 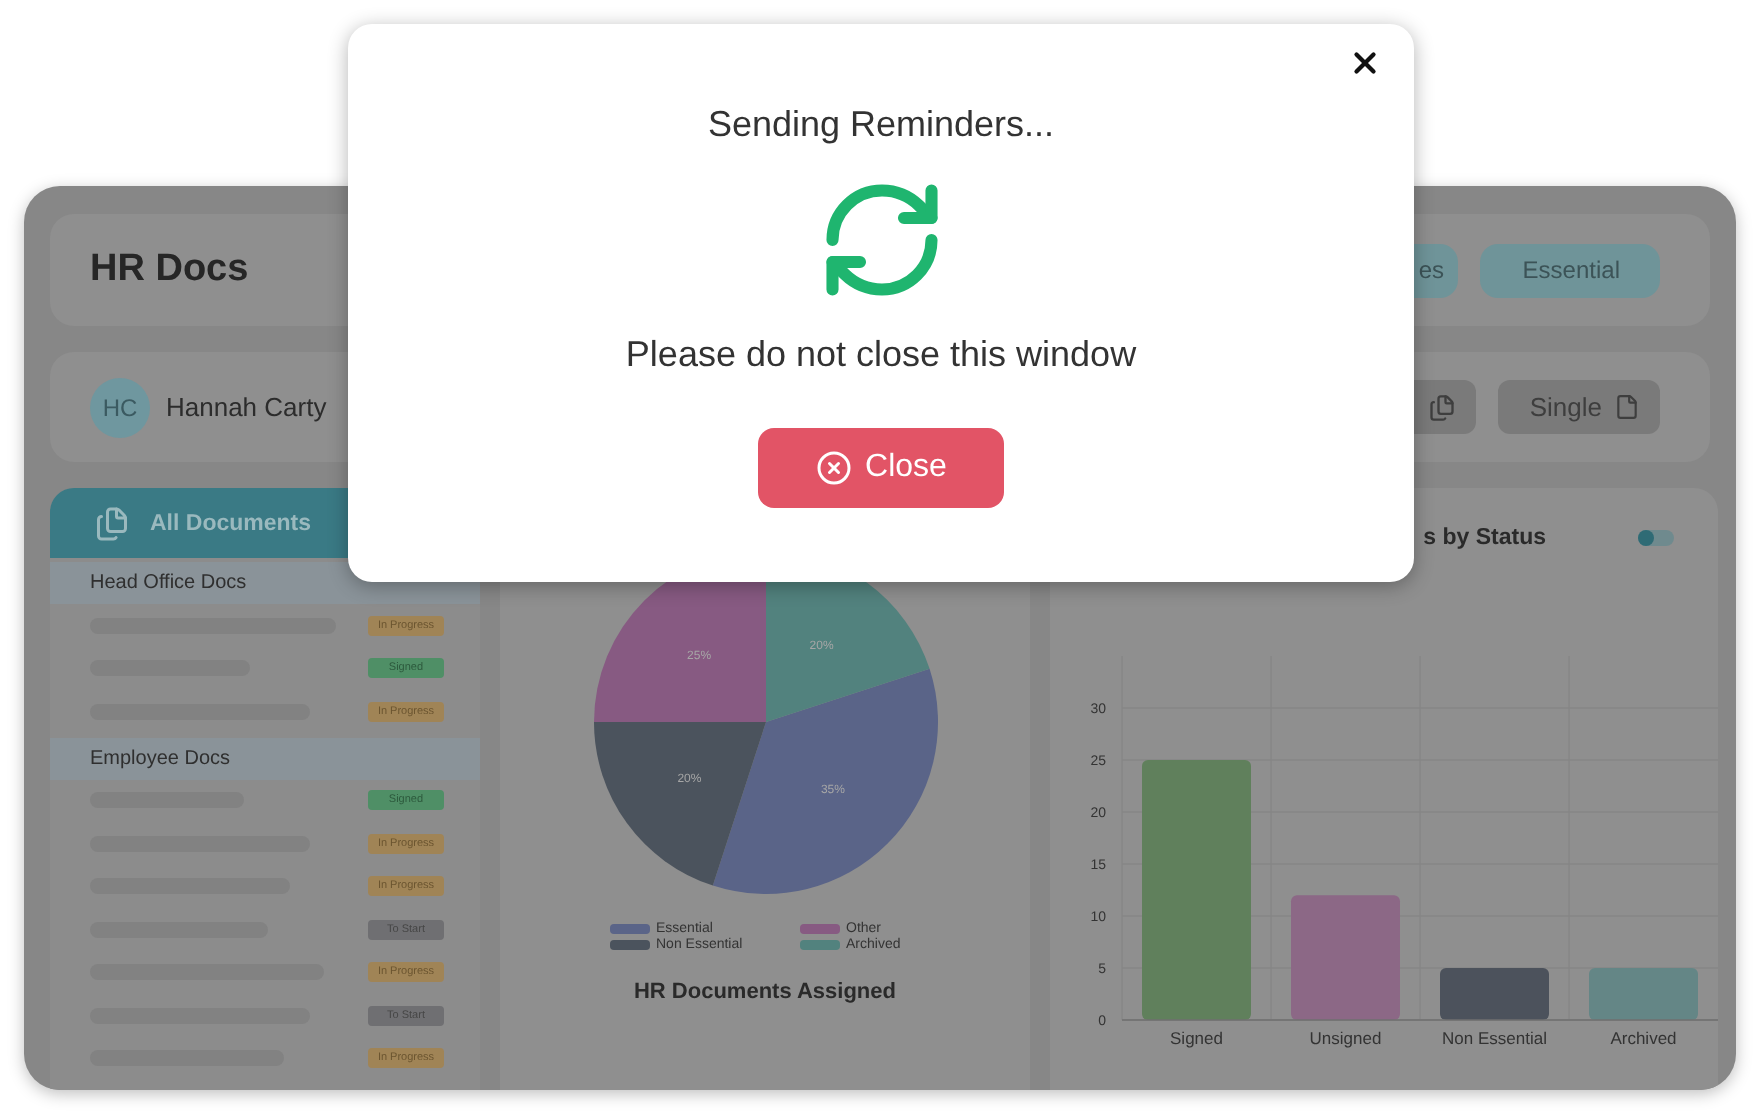 I want to click on chart-toggle, so click(x=1656, y=538).